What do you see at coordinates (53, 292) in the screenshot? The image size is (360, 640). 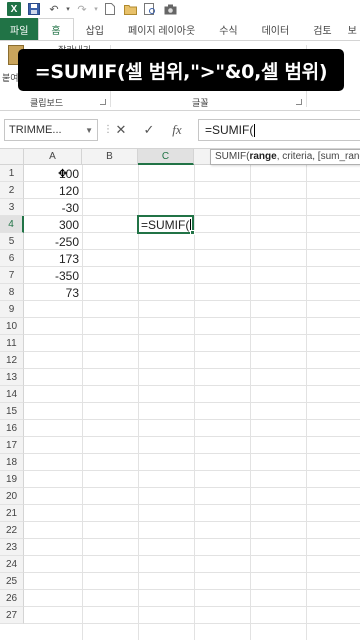 I see `cell-a8: 73` at bounding box center [53, 292].